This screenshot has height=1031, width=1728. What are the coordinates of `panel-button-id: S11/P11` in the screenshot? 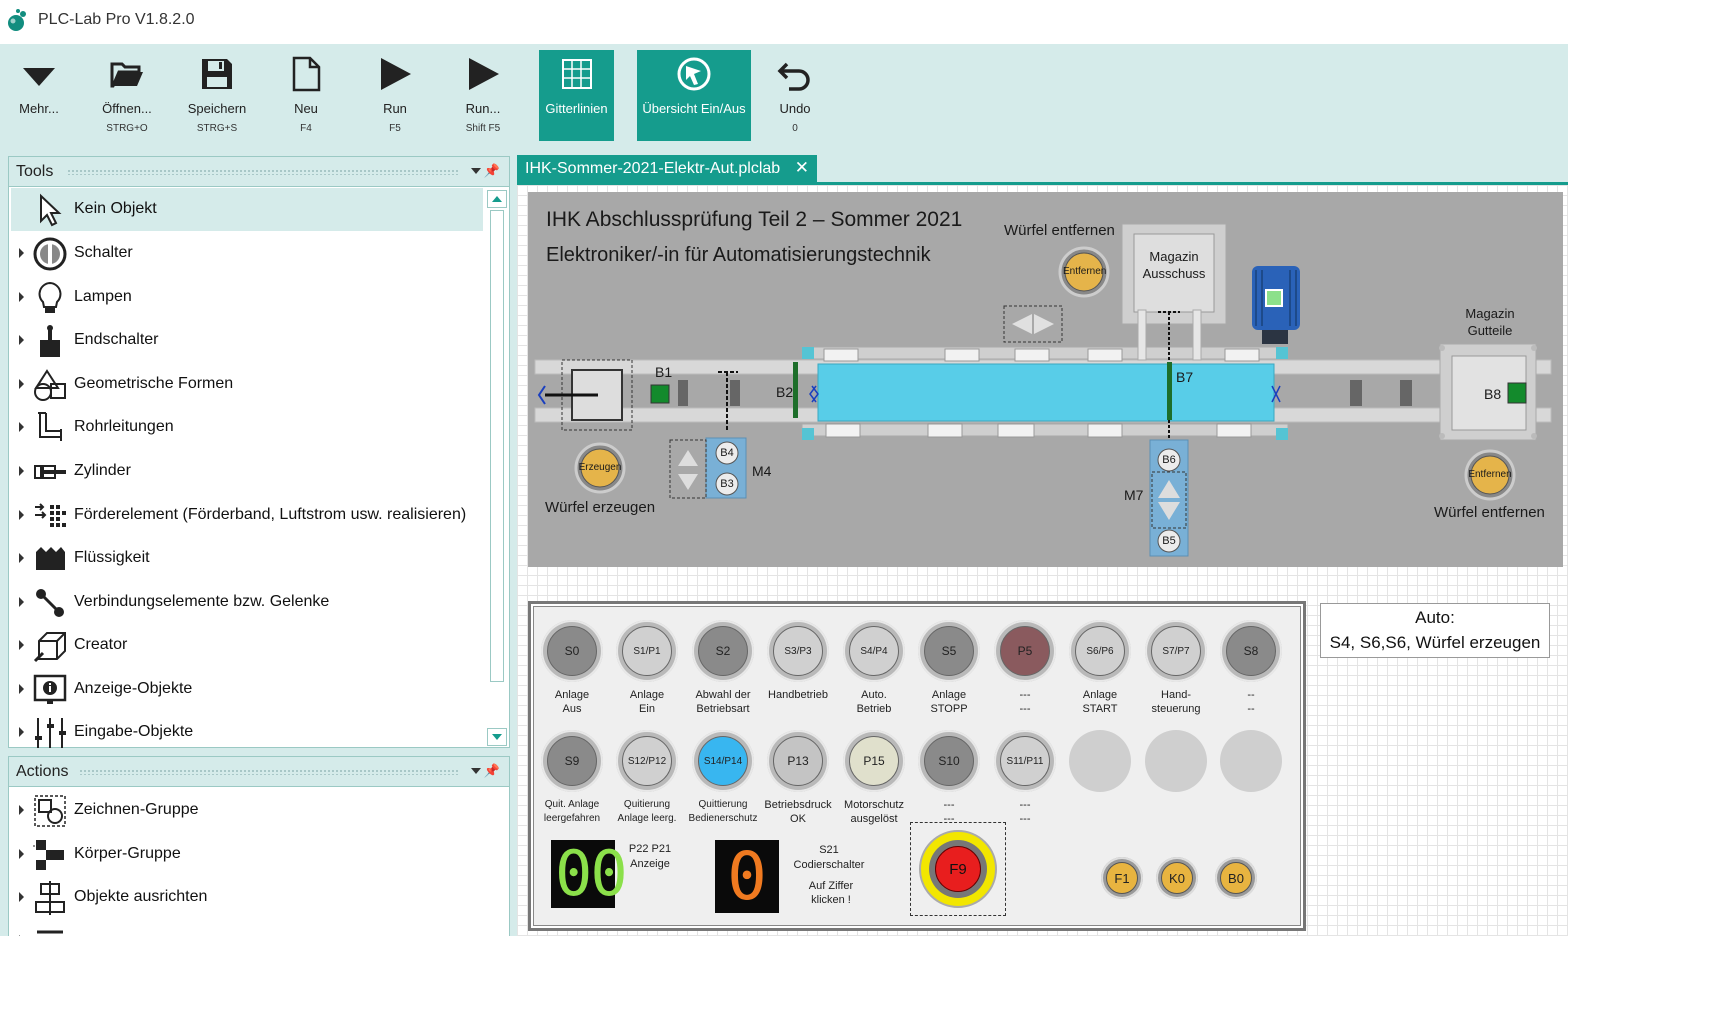 It's located at (1025, 761).